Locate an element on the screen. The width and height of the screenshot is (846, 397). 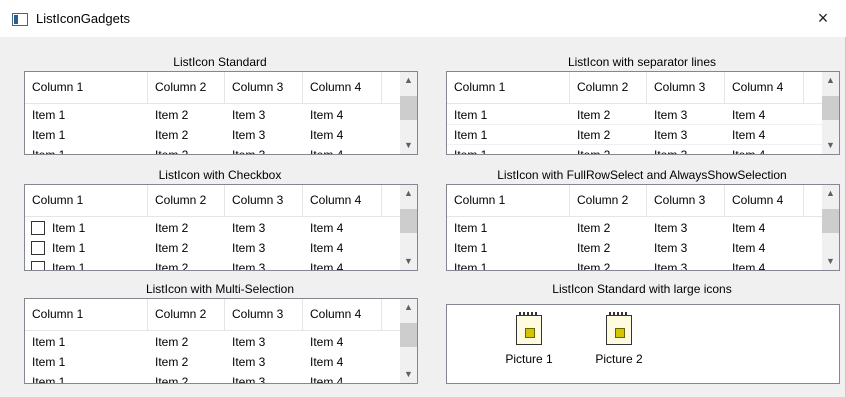
gadget-title-largeicons: ListIcon Standard with large icons is located at coordinates (642, 289).